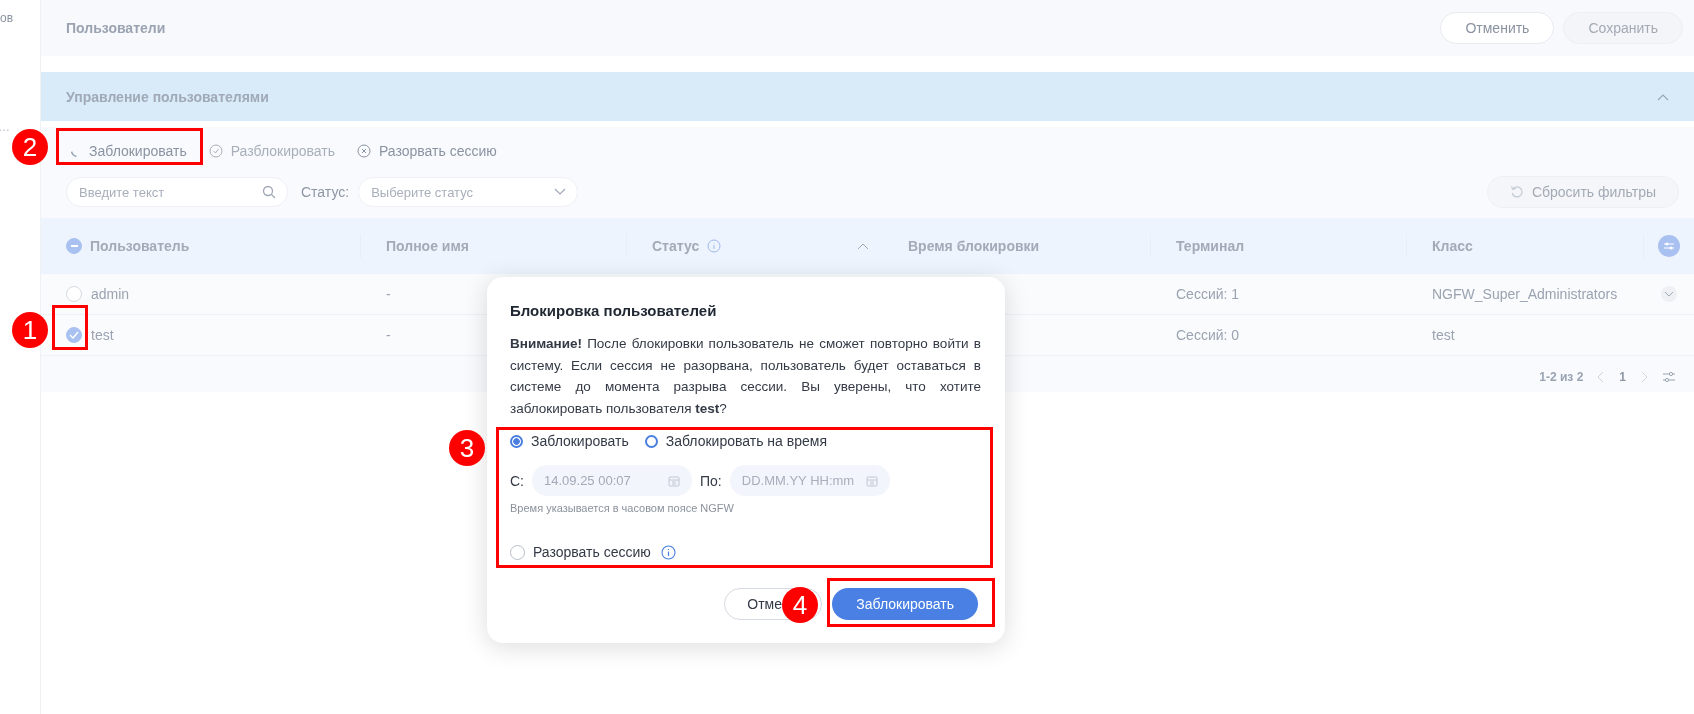 The image size is (1694, 714). I want to click on search-icon, so click(269, 192).